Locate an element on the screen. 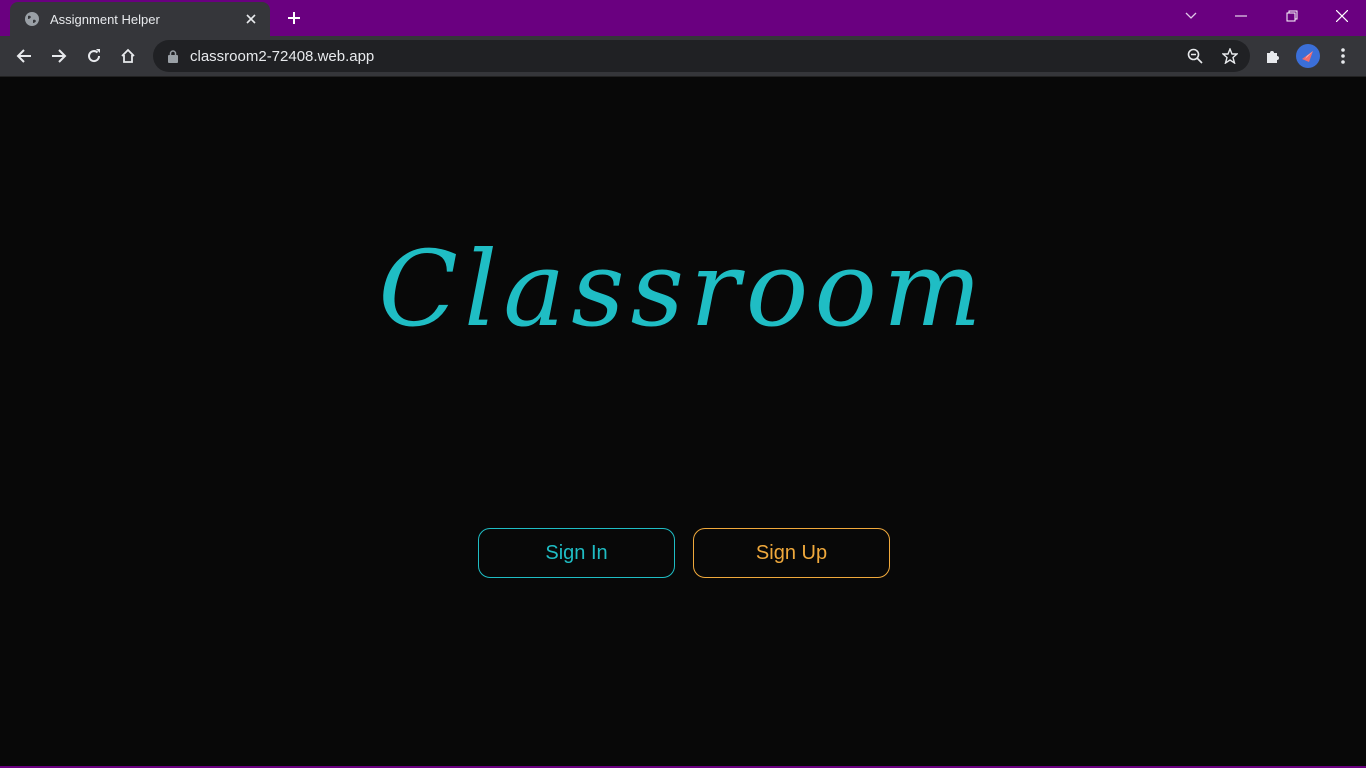 This screenshot has width=1366, height=768. forward-arrow-icon is located at coordinates (59, 56).